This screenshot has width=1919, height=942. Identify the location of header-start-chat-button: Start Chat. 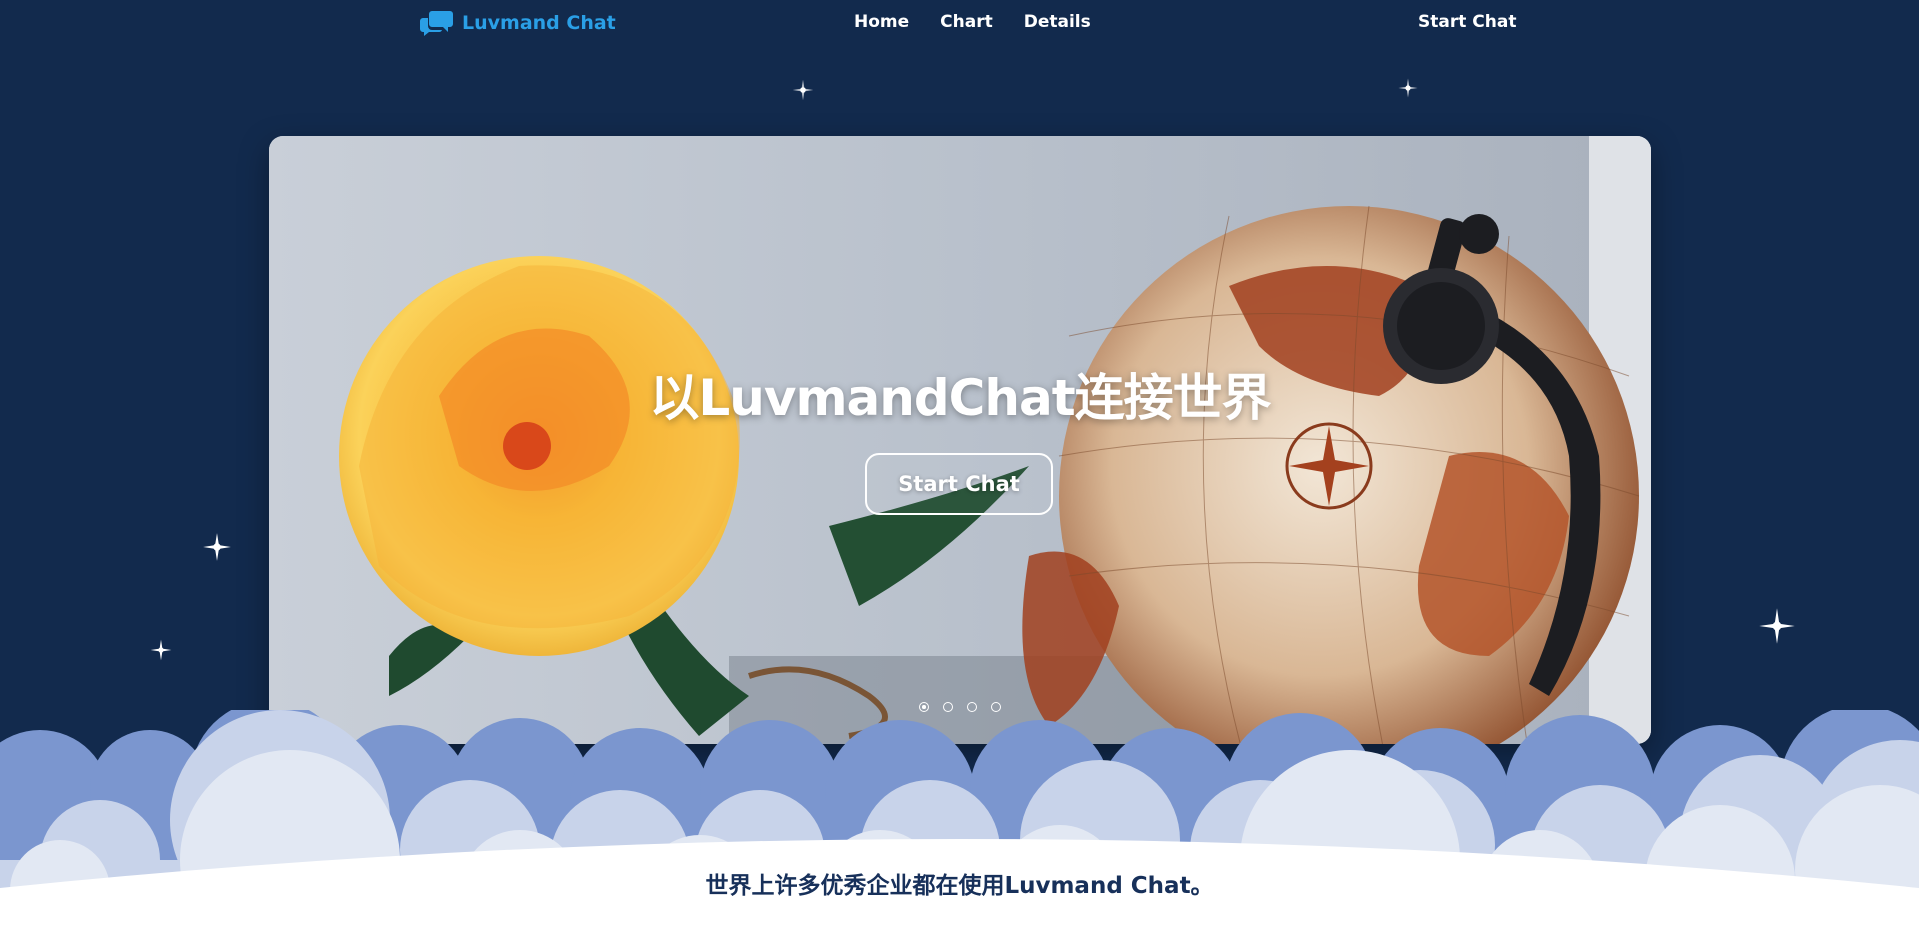
(1467, 22).